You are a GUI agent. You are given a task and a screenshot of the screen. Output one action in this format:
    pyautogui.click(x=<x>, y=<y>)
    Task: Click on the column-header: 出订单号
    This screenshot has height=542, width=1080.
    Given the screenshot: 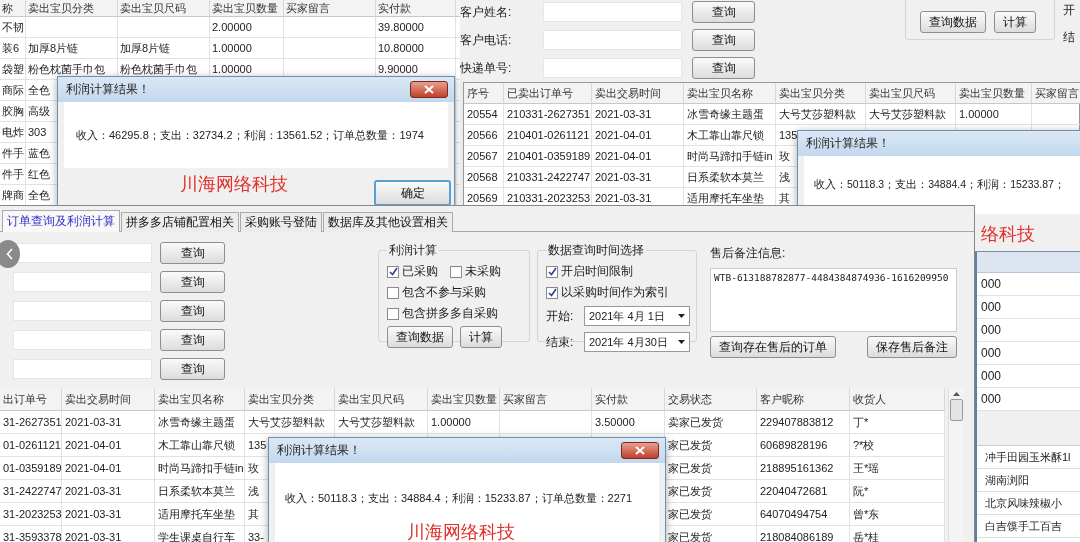 What is the action you would take?
    pyautogui.click(x=31, y=399)
    